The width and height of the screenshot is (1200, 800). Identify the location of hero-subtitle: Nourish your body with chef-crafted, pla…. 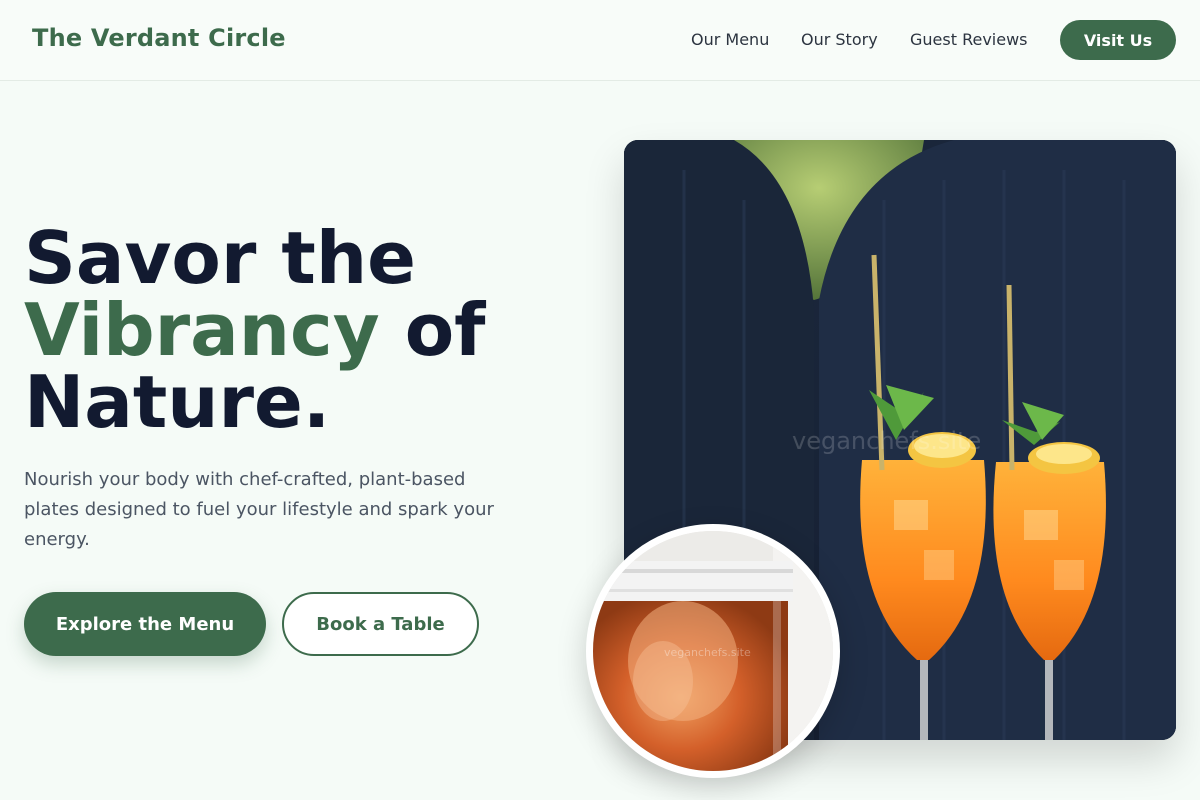
(259, 509).